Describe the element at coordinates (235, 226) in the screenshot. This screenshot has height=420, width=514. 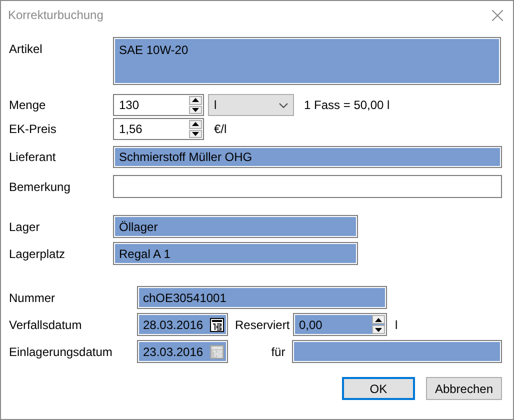
I see `input-field: Öllager` at that location.